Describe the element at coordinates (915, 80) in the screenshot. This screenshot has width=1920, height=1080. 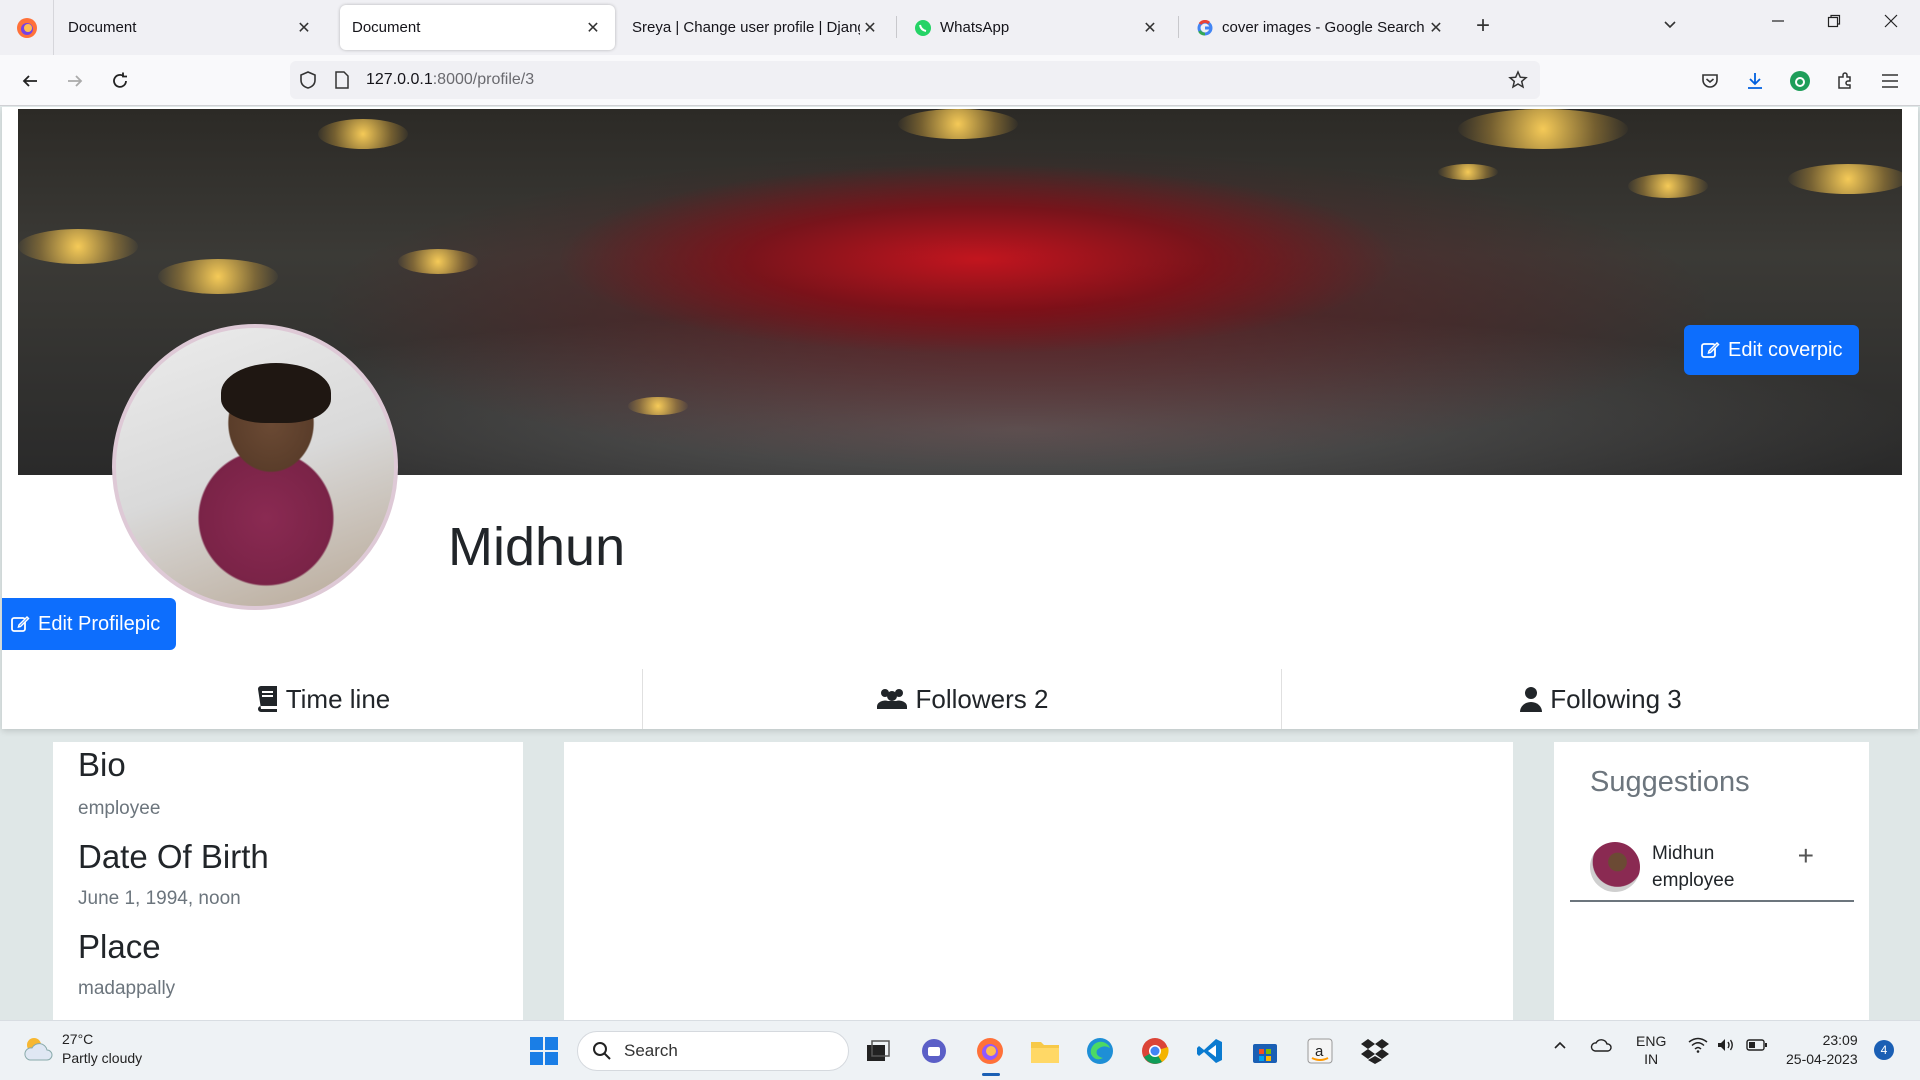
I see `url-bar: 127.0.0.1:8000/profile/3` at that location.